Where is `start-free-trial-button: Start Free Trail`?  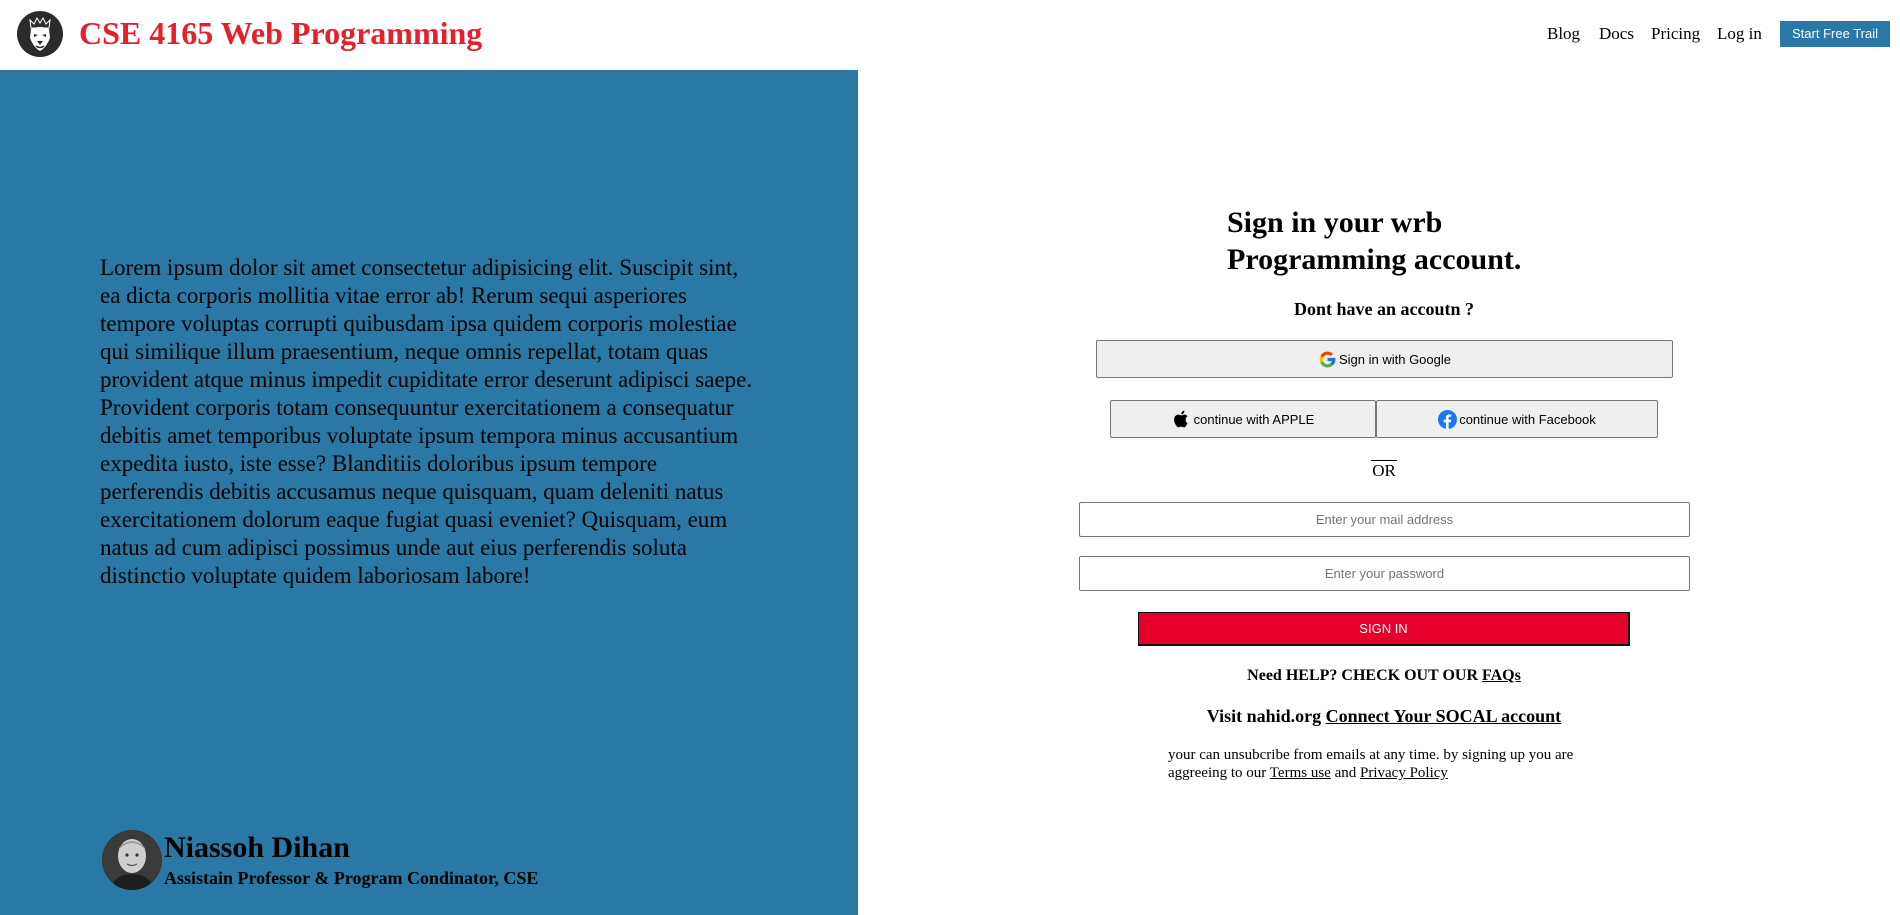 start-free-trial-button: Start Free Trail is located at coordinates (1835, 34).